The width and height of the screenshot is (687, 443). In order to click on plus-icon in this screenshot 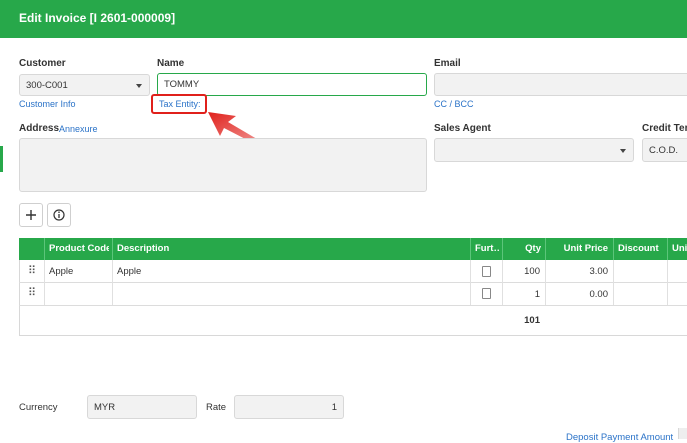, I will do `click(31, 215)`.